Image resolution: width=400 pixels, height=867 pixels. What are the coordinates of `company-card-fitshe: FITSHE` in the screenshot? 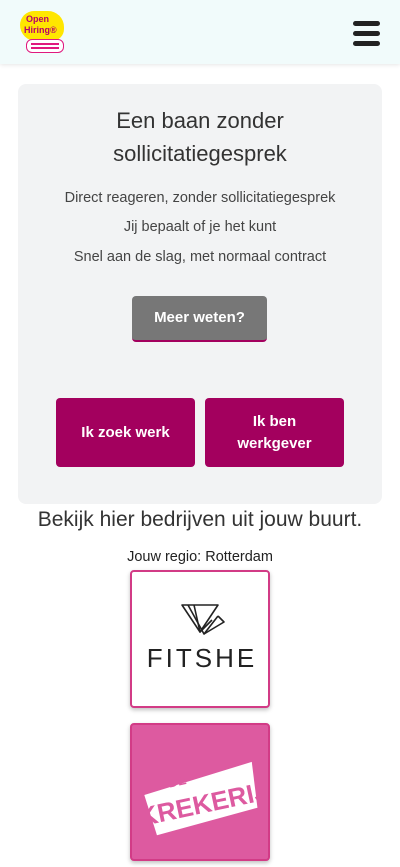 It's located at (200, 639).